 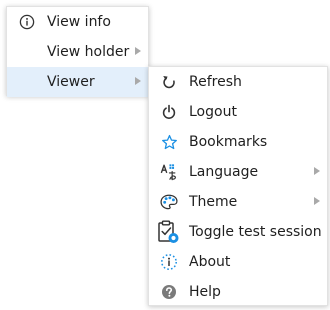 I want to click on refresh-icon, so click(x=169, y=82).